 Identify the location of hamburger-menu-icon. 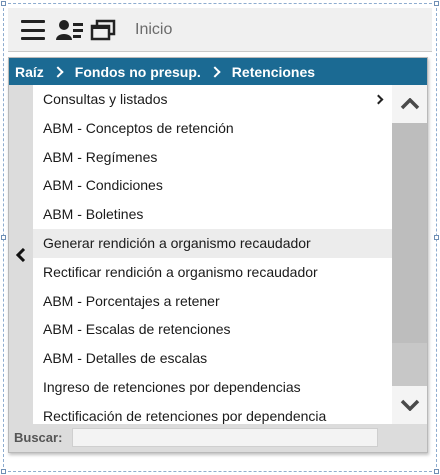
(33, 30).